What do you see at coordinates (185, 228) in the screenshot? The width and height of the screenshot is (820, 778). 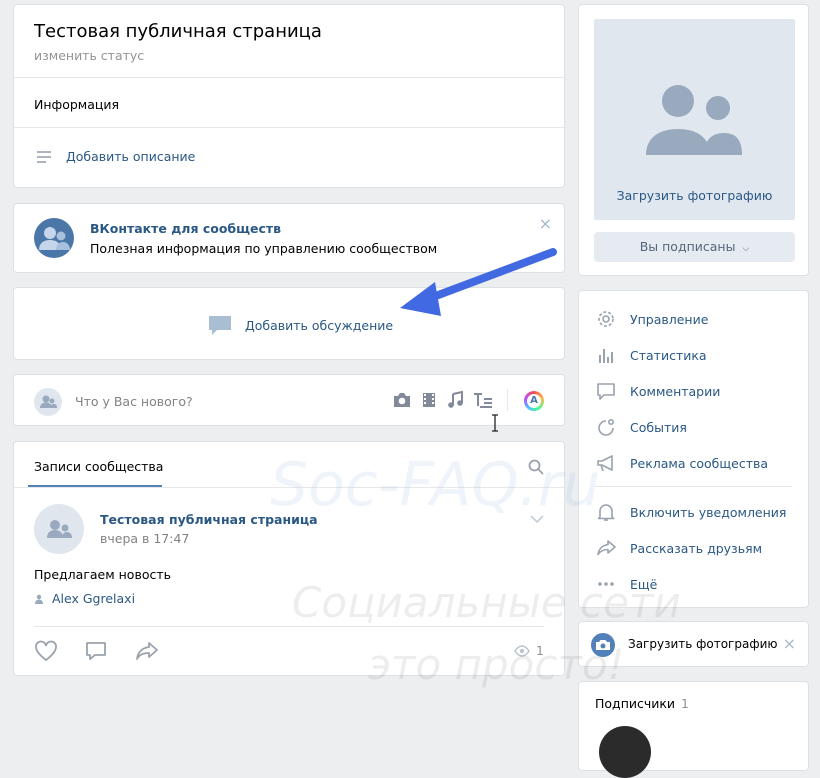 I see `promo-title: ВКонтакте для сообществ` at bounding box center [185, 228].